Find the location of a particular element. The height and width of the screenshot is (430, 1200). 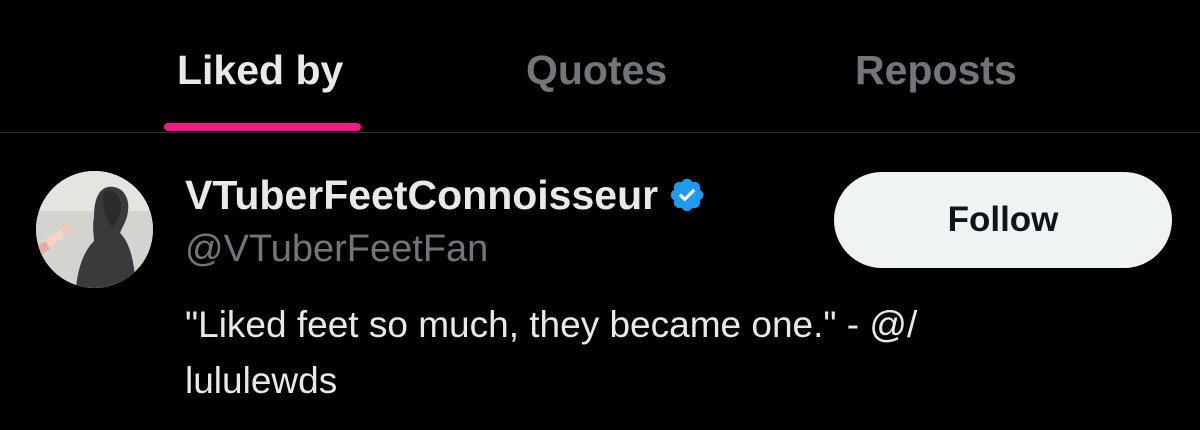

verified-badge-icon is located at coordinates (687, 195).